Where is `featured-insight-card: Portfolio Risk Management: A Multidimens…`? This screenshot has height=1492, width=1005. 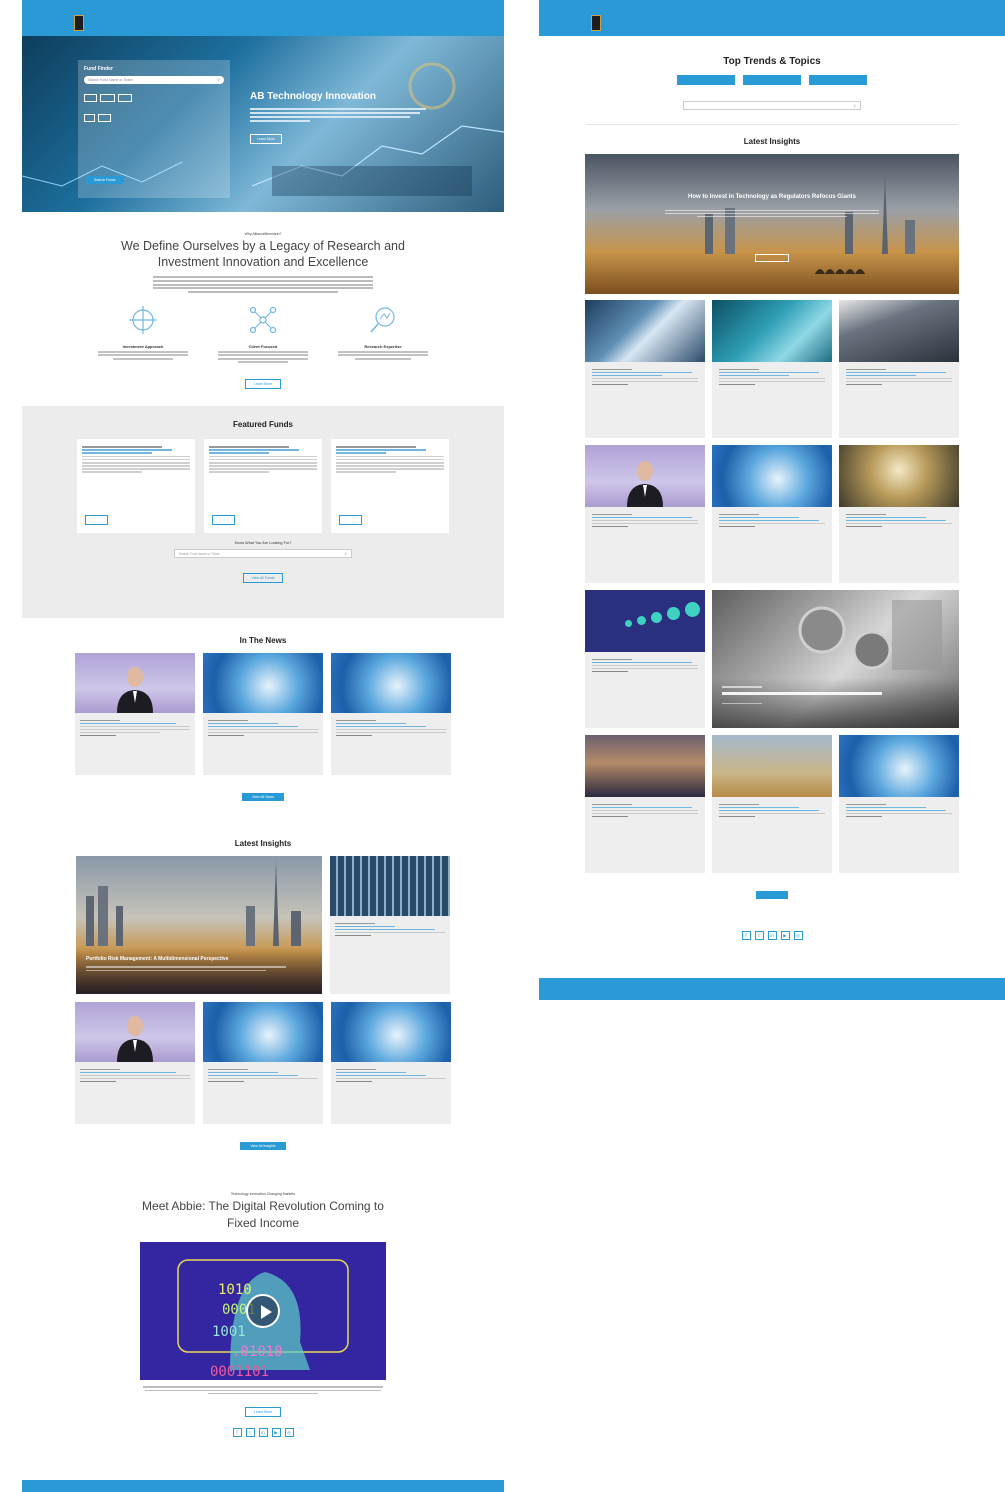
featured-insight-card: Portfolio Risk Management: A Multidimens… is located at coordinates (199, 925).